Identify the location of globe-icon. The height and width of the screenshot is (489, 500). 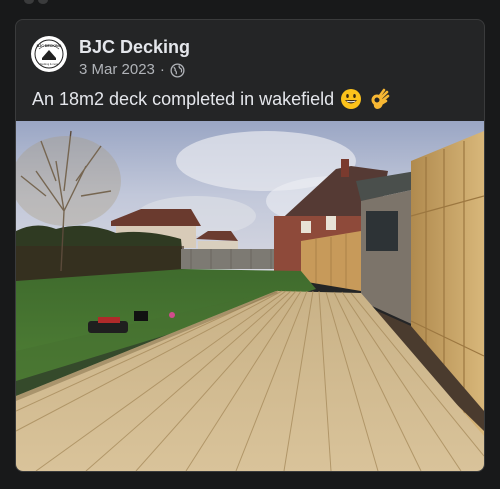
(177, 70).